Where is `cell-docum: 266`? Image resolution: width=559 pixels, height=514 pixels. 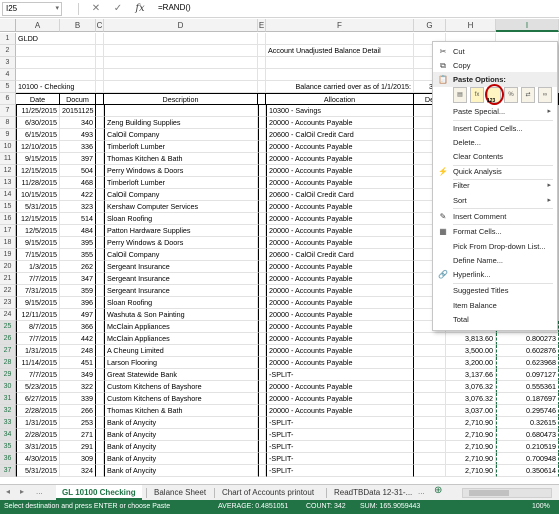 cell-docum: 266 is located at coordinates (78, 411).